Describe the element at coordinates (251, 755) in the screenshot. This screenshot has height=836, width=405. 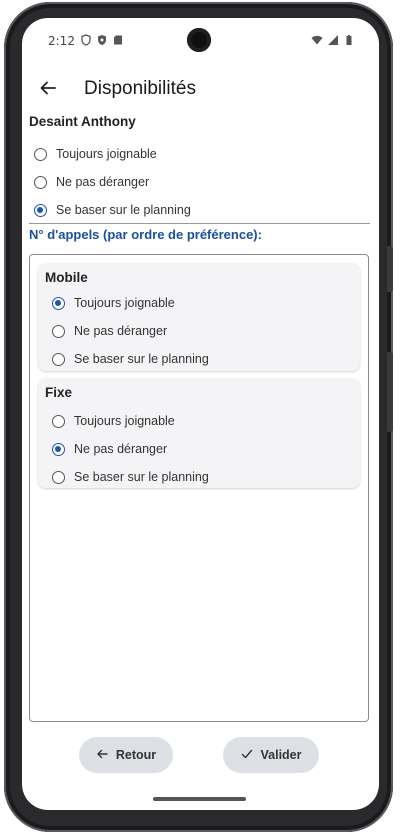
I see `check-icon` at that location.